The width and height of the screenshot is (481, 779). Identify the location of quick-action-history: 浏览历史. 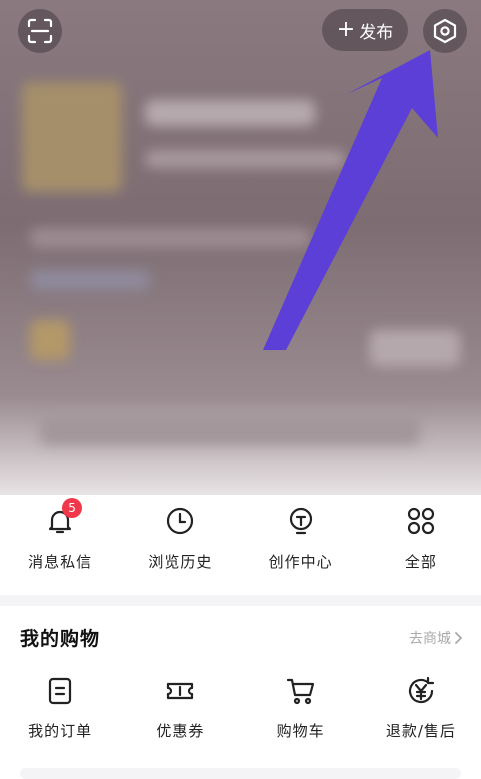
(180, 545).